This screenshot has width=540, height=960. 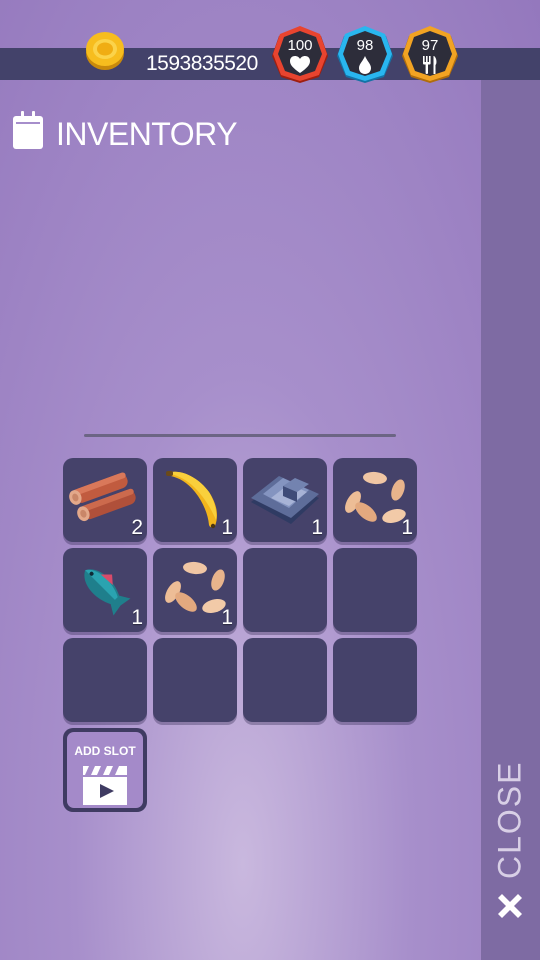 What do you see at coordinates (105, 785) in the screenshot?
I see `video-clapper-icon` at bounding box center [105, 785].